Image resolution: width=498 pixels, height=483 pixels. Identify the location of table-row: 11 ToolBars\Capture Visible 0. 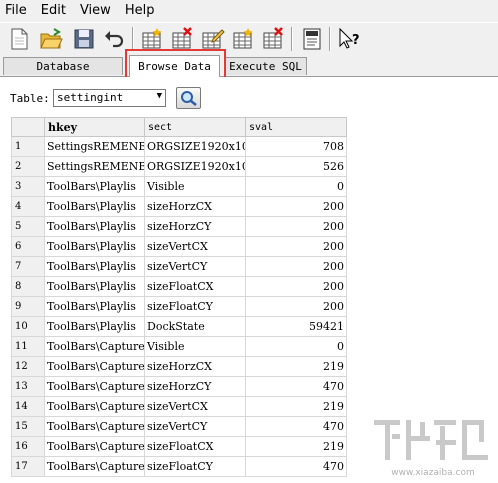
(179, 346).